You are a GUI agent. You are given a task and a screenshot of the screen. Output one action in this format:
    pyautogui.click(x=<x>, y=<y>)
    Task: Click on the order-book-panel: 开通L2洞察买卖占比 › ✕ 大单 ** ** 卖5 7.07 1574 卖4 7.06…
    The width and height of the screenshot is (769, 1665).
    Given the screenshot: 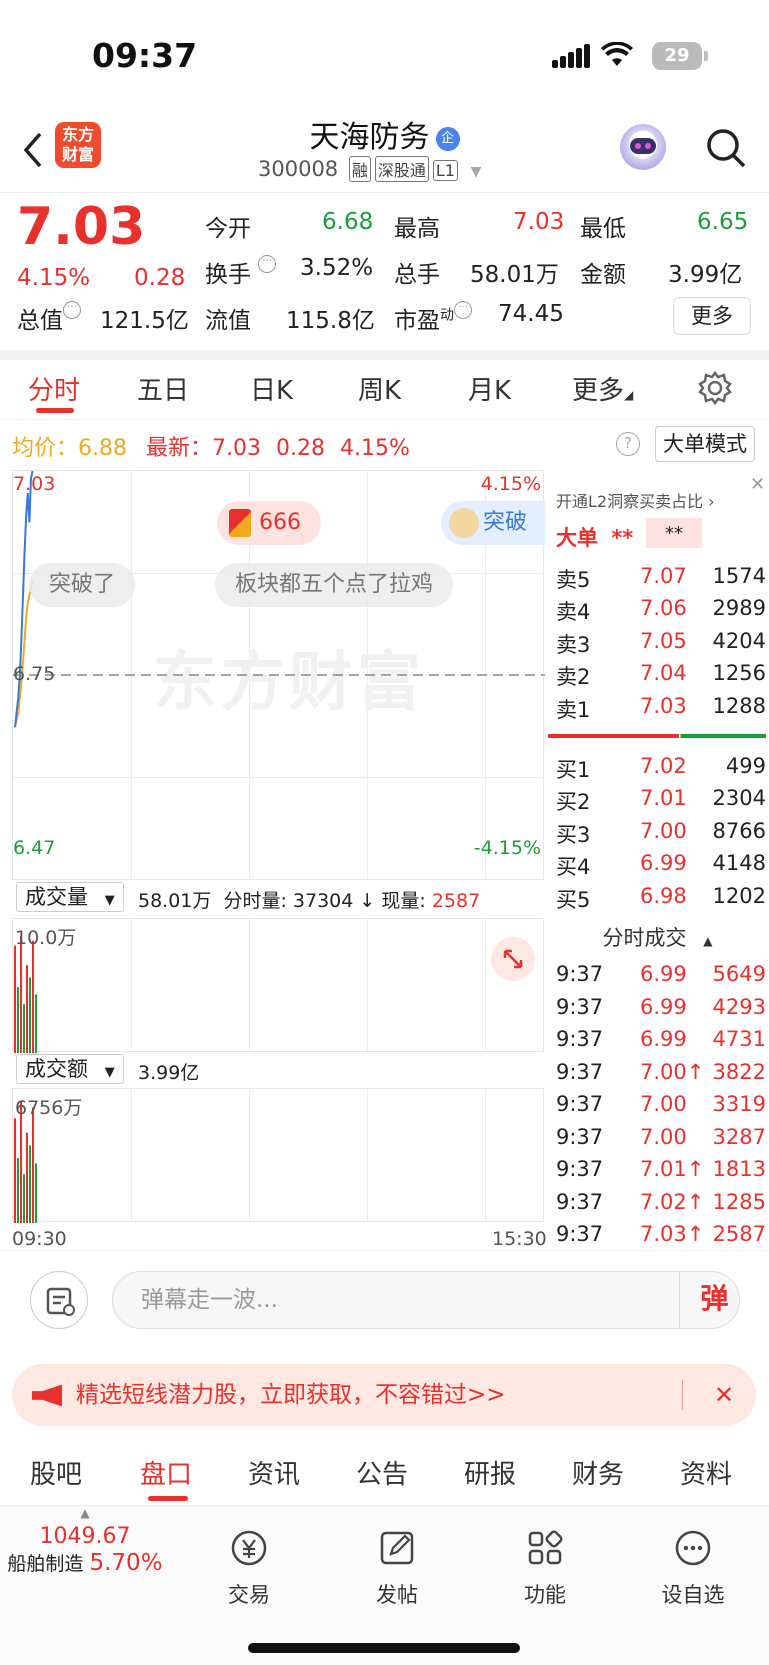 What is the action you would take?
    pyautogui.click(x=657, y=860)
    